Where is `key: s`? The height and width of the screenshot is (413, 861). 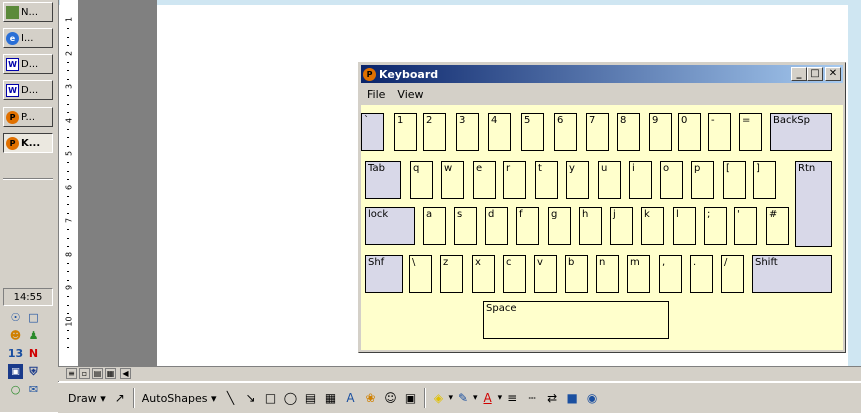
key: s is located at coordinates (465, 226).